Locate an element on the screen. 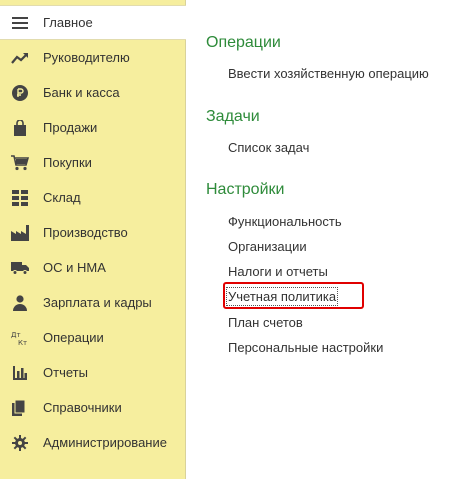  link-organizations: Организации is located at coordinates (267, 246).